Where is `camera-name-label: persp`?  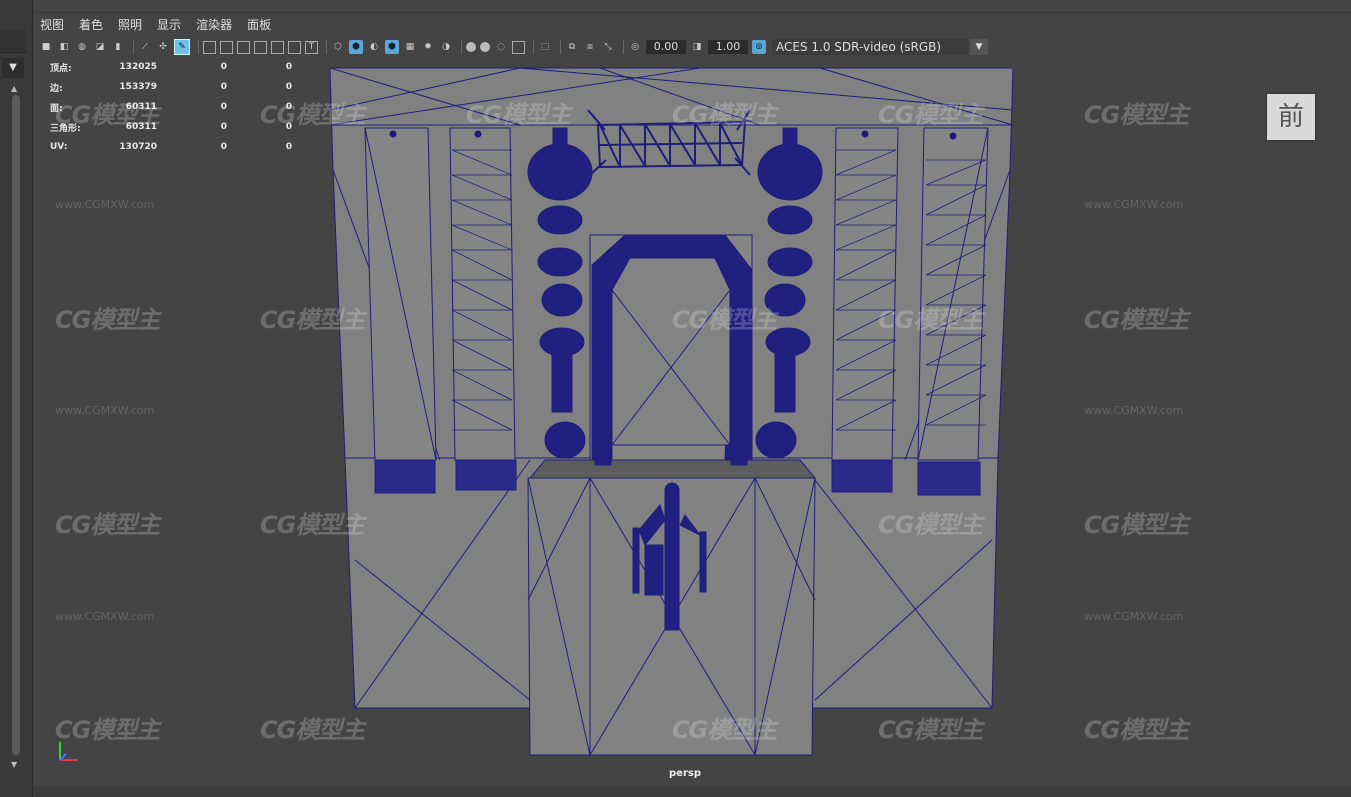
camera-name-label: persp is located at coordinates (685, 773).